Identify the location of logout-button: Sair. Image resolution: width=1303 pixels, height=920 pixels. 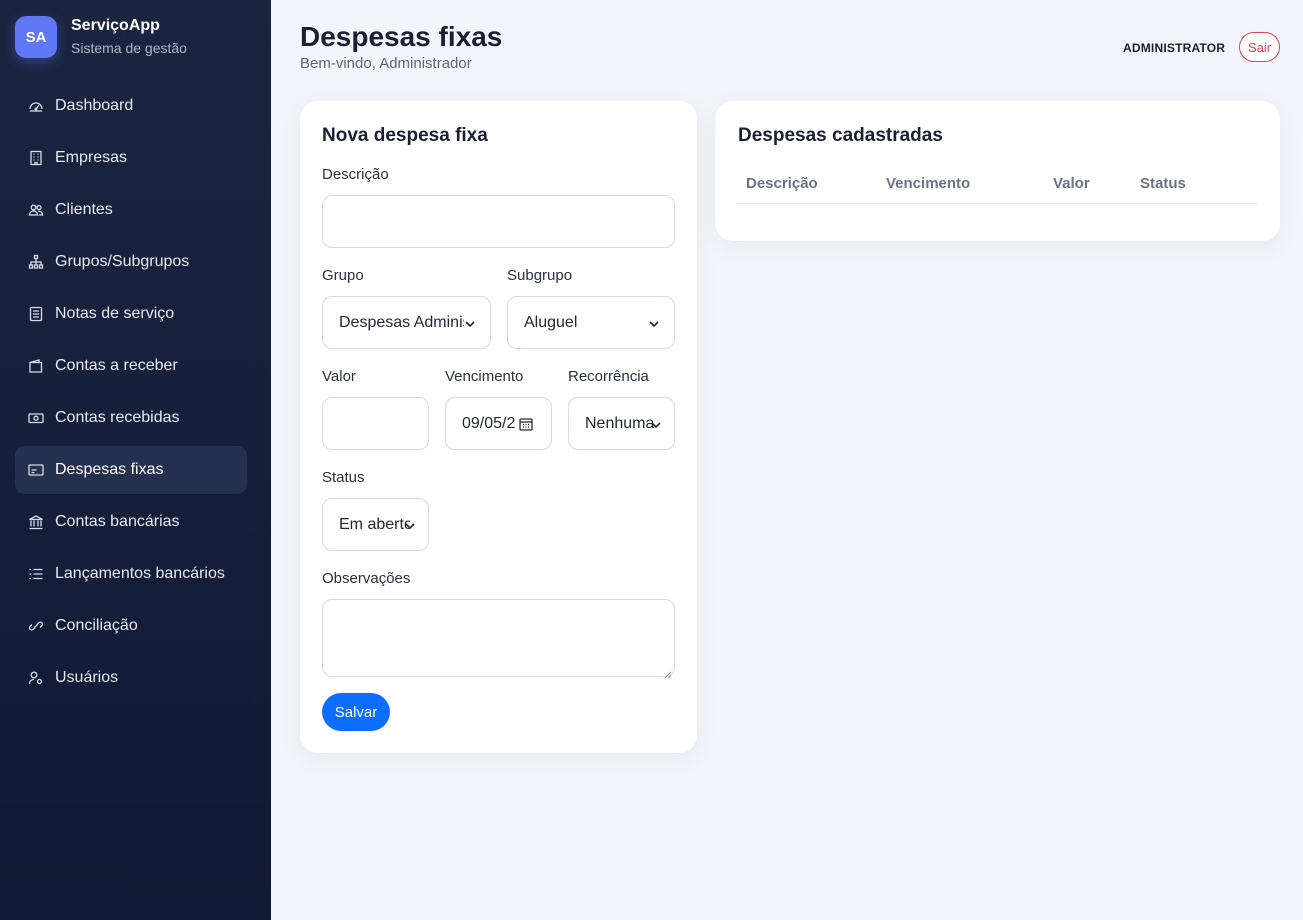
(1259, 47).